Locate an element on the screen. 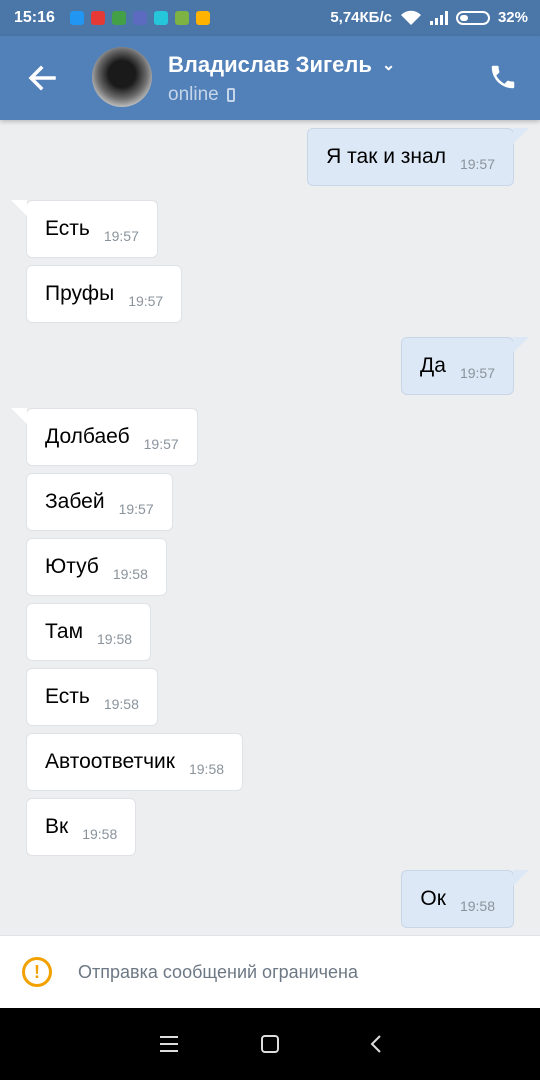 This screenshot has width=540, height=1080. chat-header: Владислав Зигель ⌄ online is located at coordinates (270, 78).